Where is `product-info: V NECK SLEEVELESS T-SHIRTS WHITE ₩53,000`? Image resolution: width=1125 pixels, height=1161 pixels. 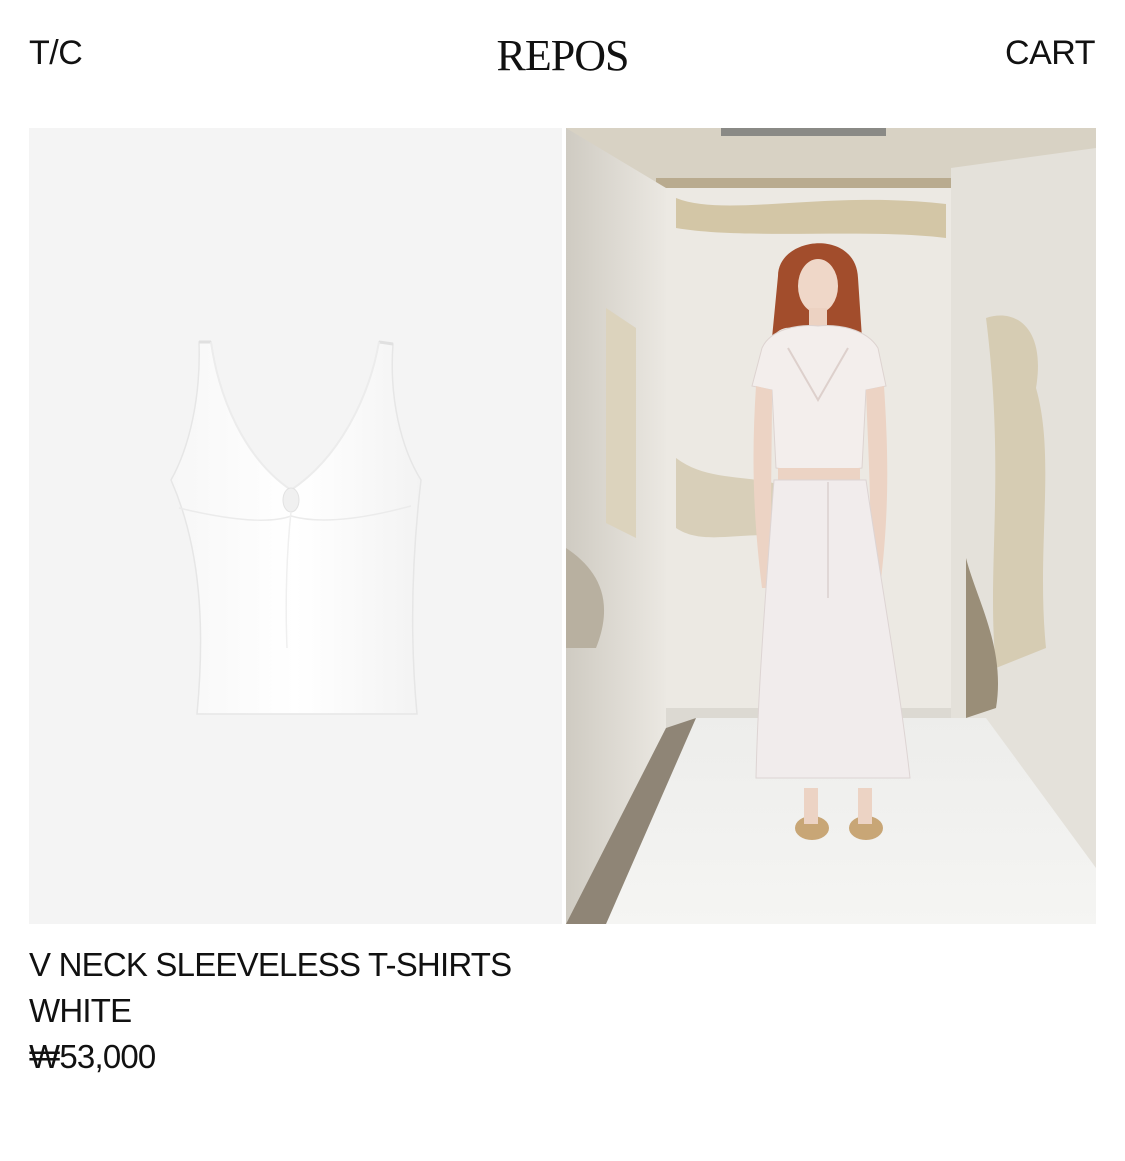 product-info: V NECK SLEEVELESS T-SHIRTS WHITE ₩53,000 is located at coordinates (270, 1011).